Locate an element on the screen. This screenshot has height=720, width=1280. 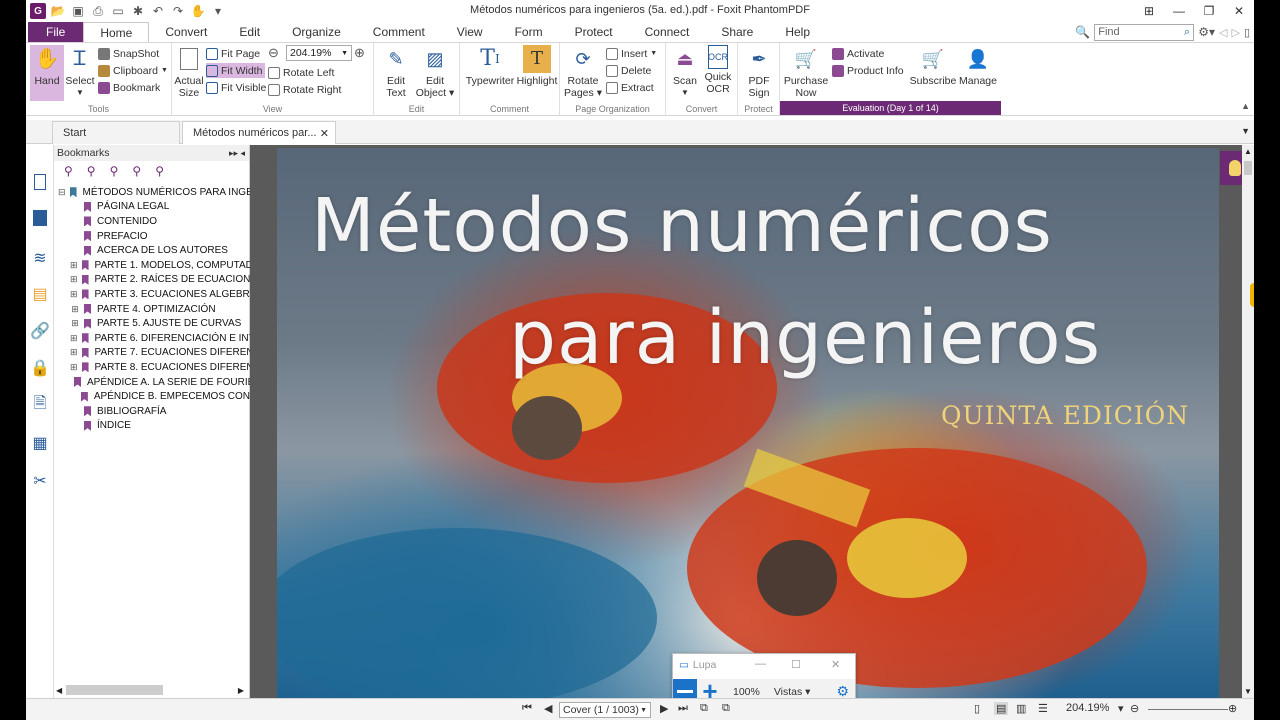
last-page-button: ⏭ is located at coordinates (683, 708).